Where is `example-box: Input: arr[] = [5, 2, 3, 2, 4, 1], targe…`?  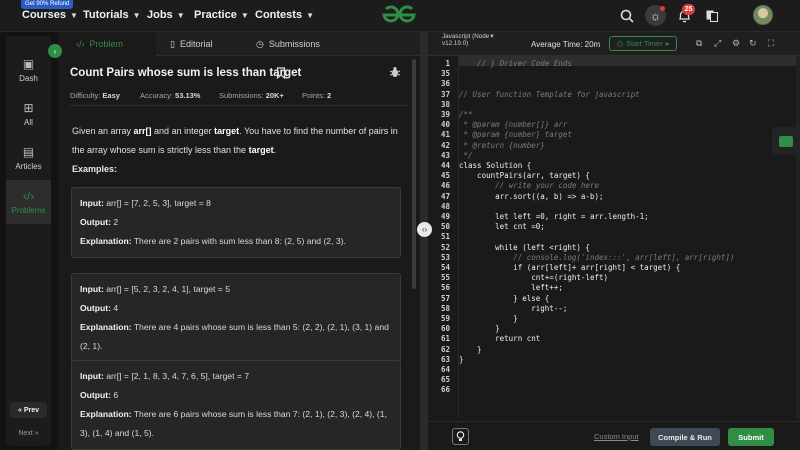
example-box: Input: arr[] = [5, 2, 3, 2, 4, 1], targe… is located at coordinates (236, 318).